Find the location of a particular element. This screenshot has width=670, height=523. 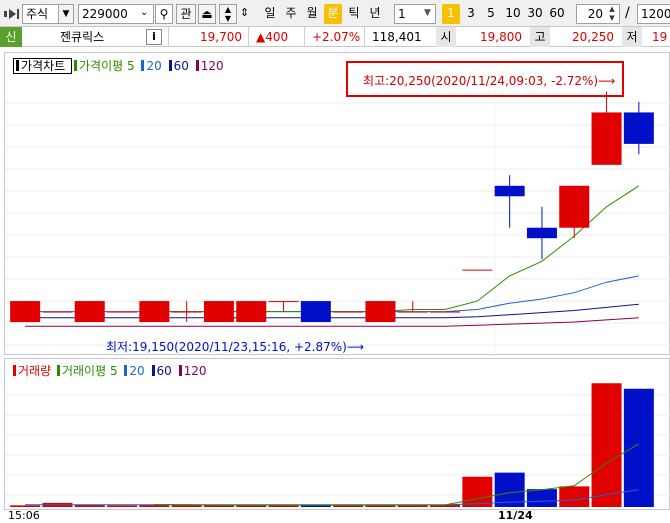

total-input: 1200 is located at coordinates (653, 14).